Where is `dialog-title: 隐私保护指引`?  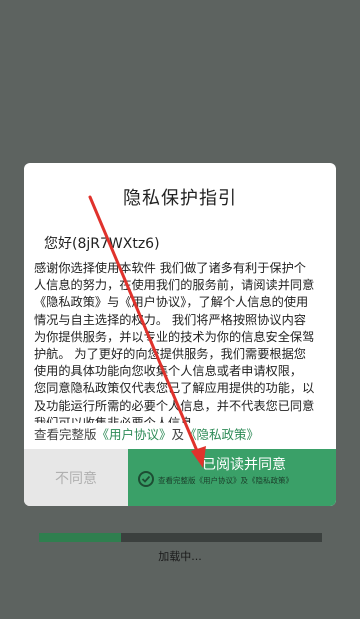
dialog-title: 隐私保护指引 is located at coordinates (180, 198).